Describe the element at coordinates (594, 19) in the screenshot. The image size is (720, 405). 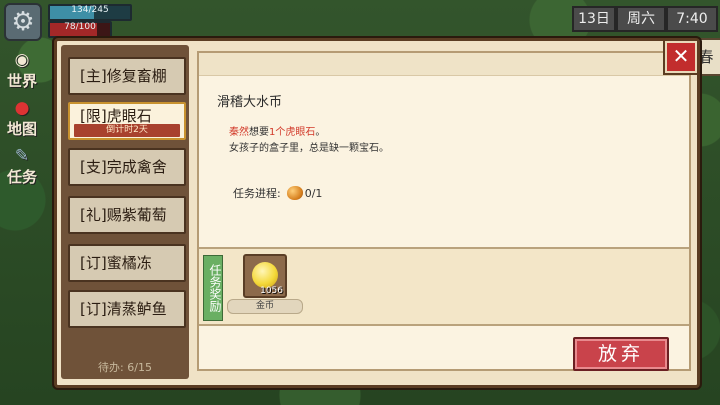
I see `day-display: 13日` at that location.